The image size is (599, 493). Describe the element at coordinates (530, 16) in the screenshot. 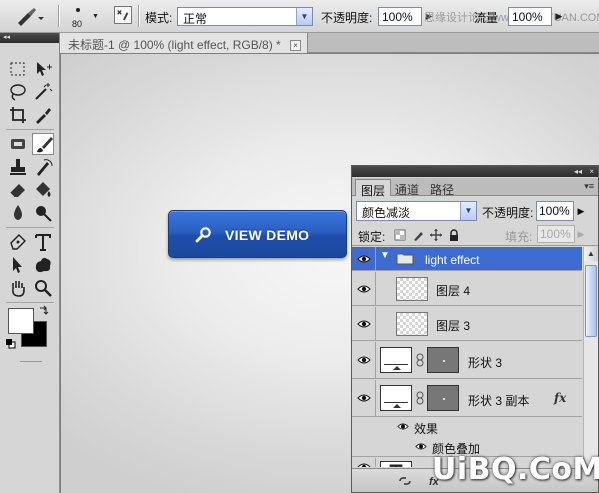

I see `flow-input: 100%` at that location.